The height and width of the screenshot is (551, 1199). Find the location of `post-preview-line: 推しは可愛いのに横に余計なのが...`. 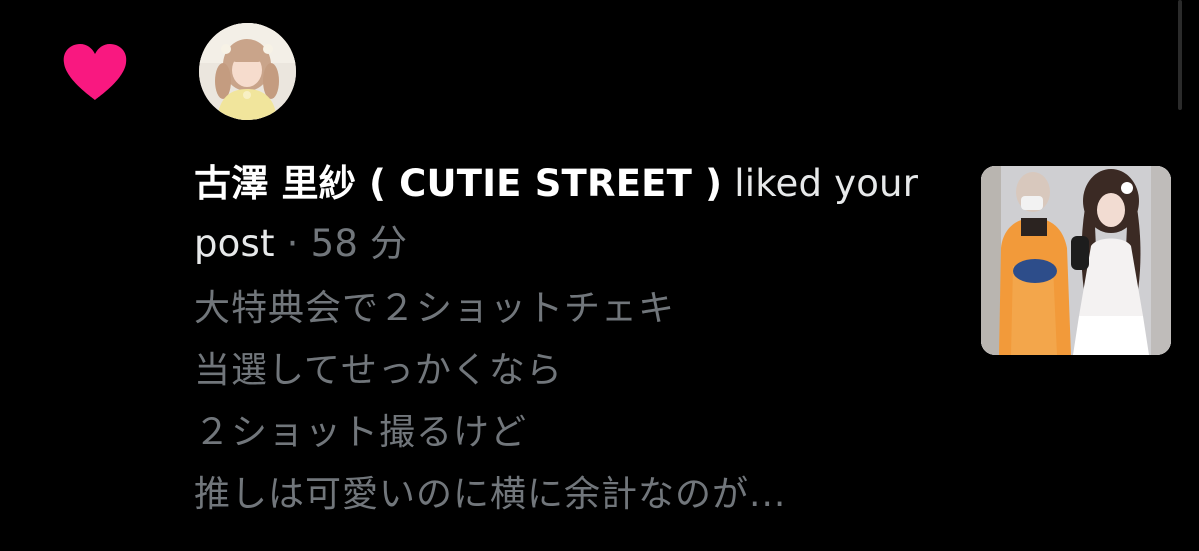

post-preview-line: 推しは可愛いのに横に余計なのが... is located at coordinates (490, 494).